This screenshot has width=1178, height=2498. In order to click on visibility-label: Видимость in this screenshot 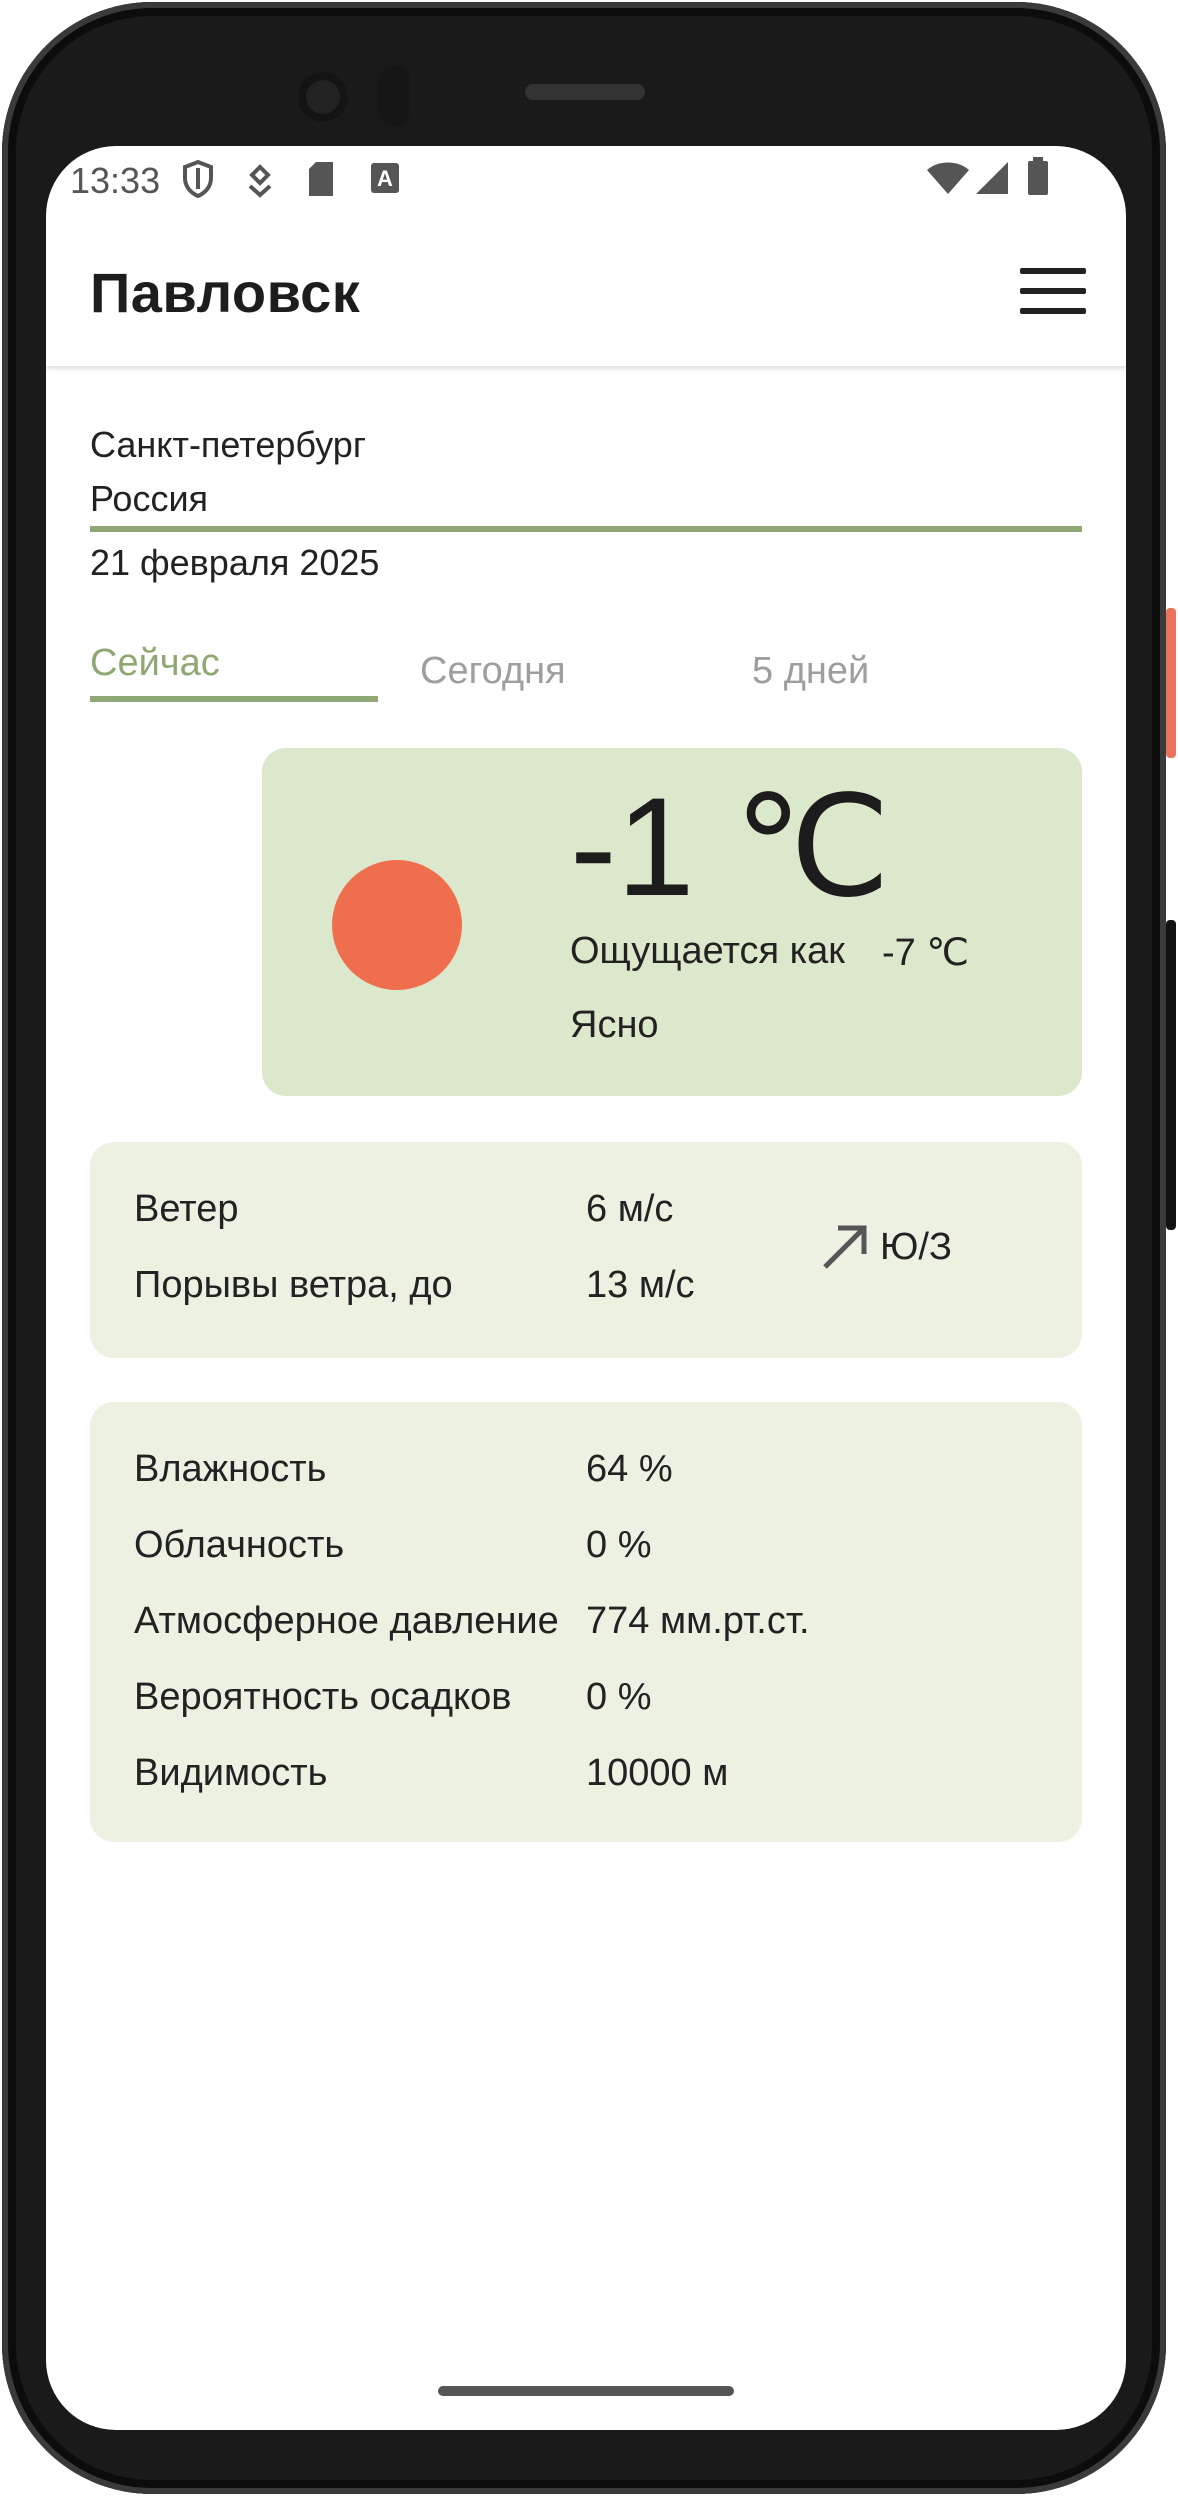, I will do `click(231, 1773)`.